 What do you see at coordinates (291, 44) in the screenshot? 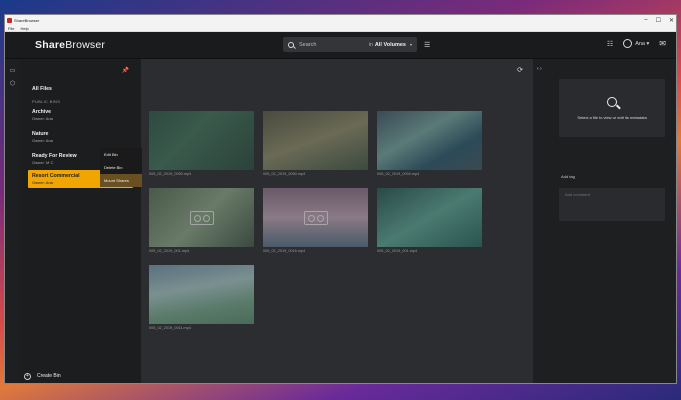
I see `search-icon` at bounding box center [291, 44].